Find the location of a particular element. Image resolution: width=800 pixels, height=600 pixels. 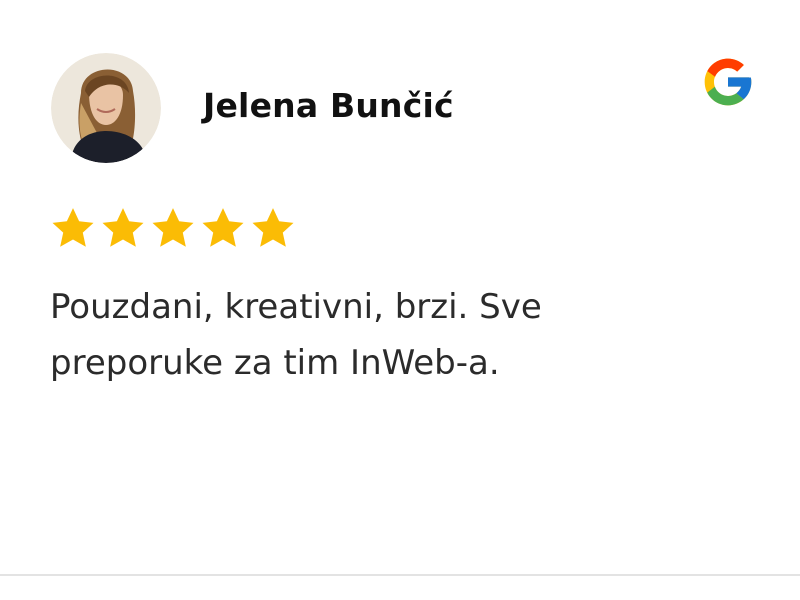

reviewer-avatar is located at coordinates (106, 108).